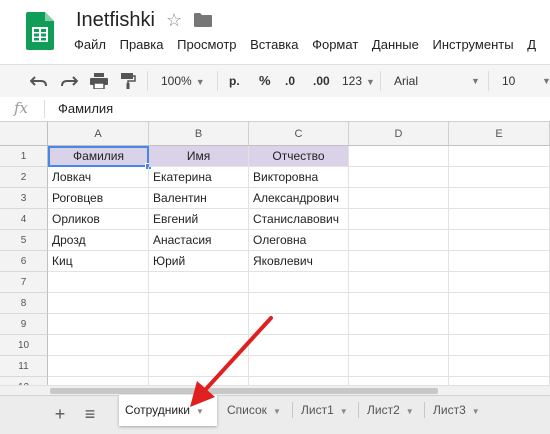 The image size is (550, 434). What do you see at coordinates (24, 134) in the screenshot?
I see `select-all-corner` at bounding box center [24, 134].